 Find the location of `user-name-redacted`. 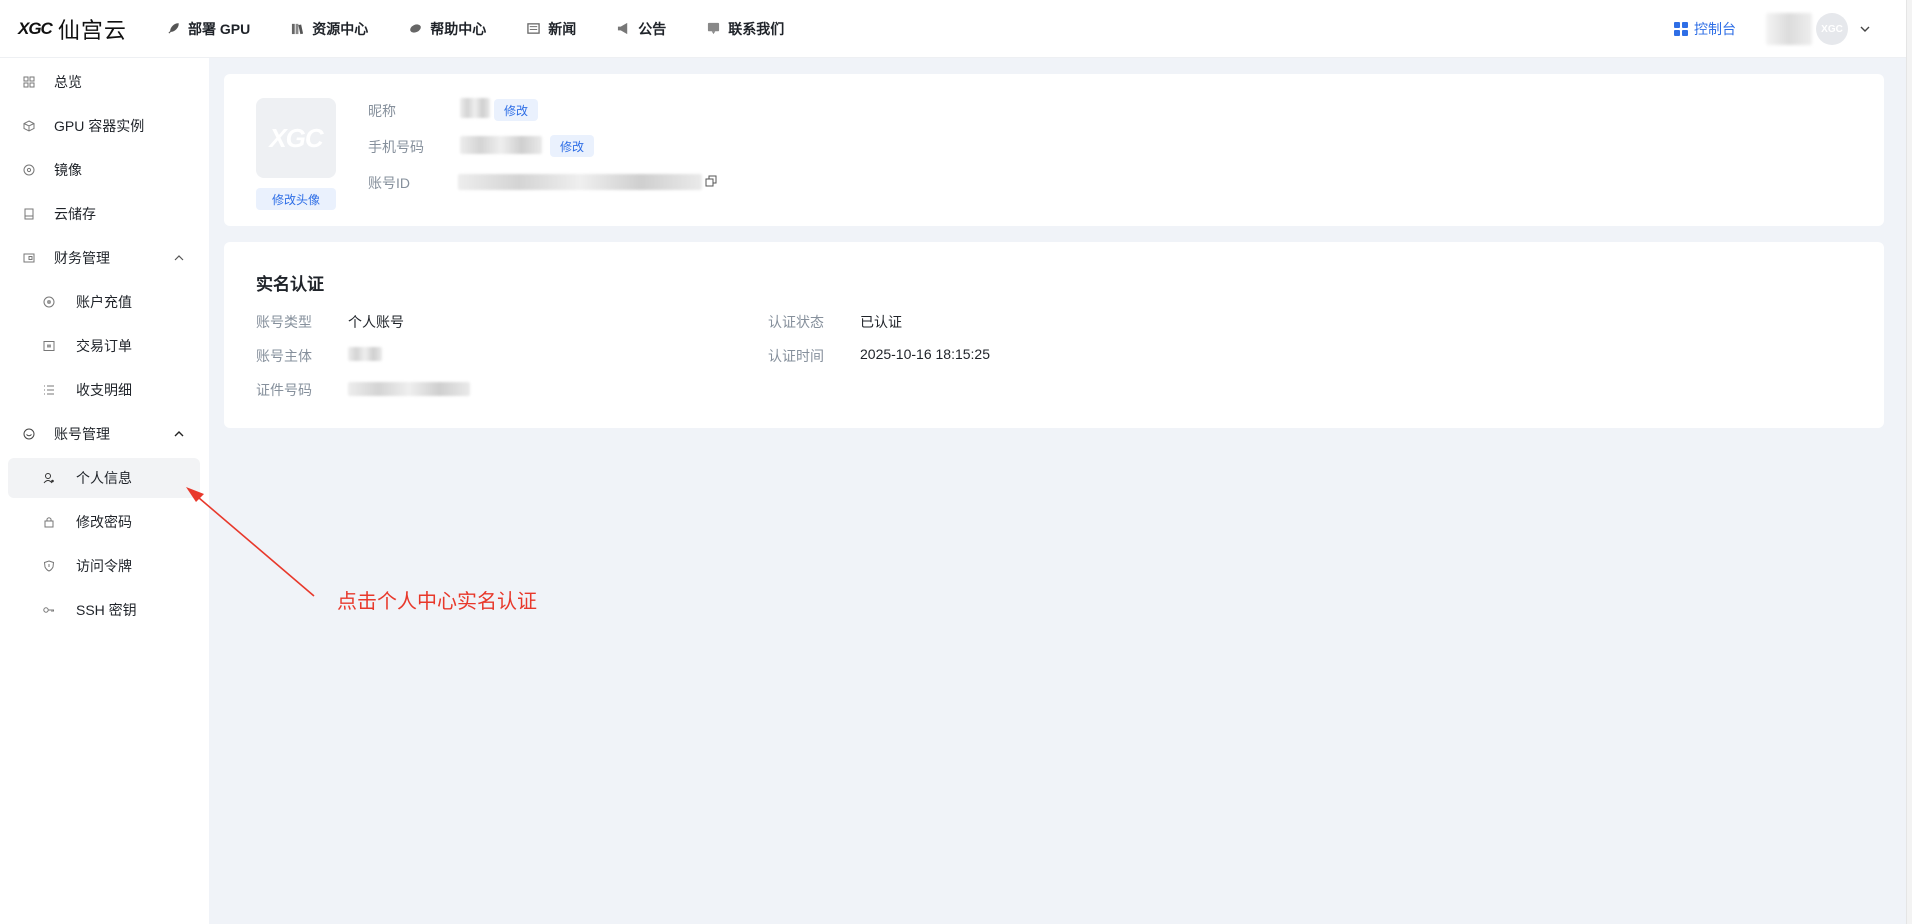

user-name-redacted is located at coordinates (1789, 29).